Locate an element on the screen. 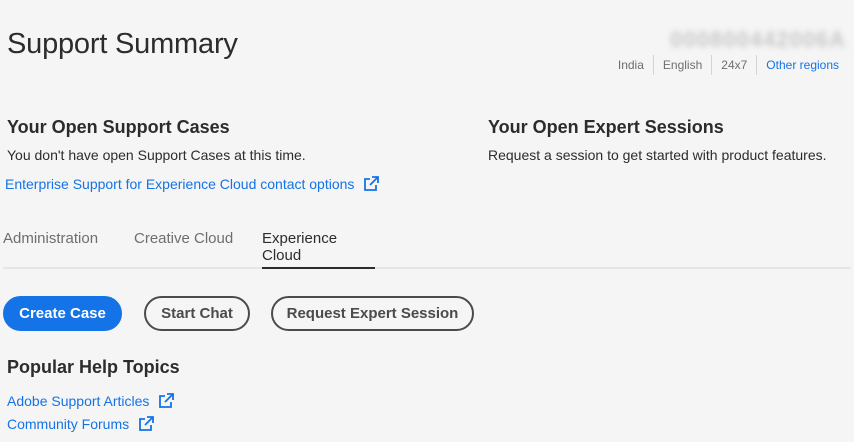  account-id: 000800442006A is located at coordinates (758, 39).